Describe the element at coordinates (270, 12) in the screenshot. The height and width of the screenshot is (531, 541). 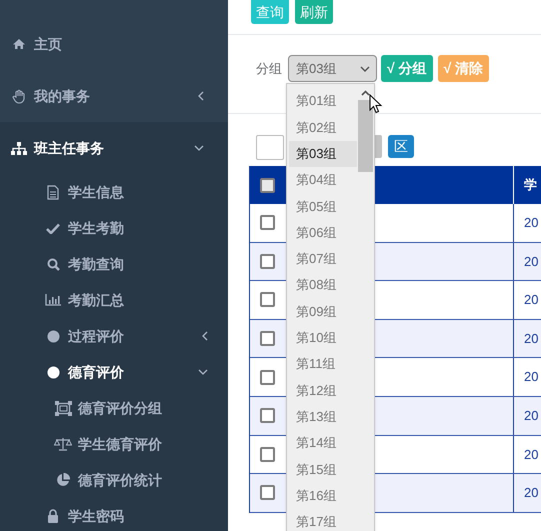
I see `toolbar-button: 查询` at that location.